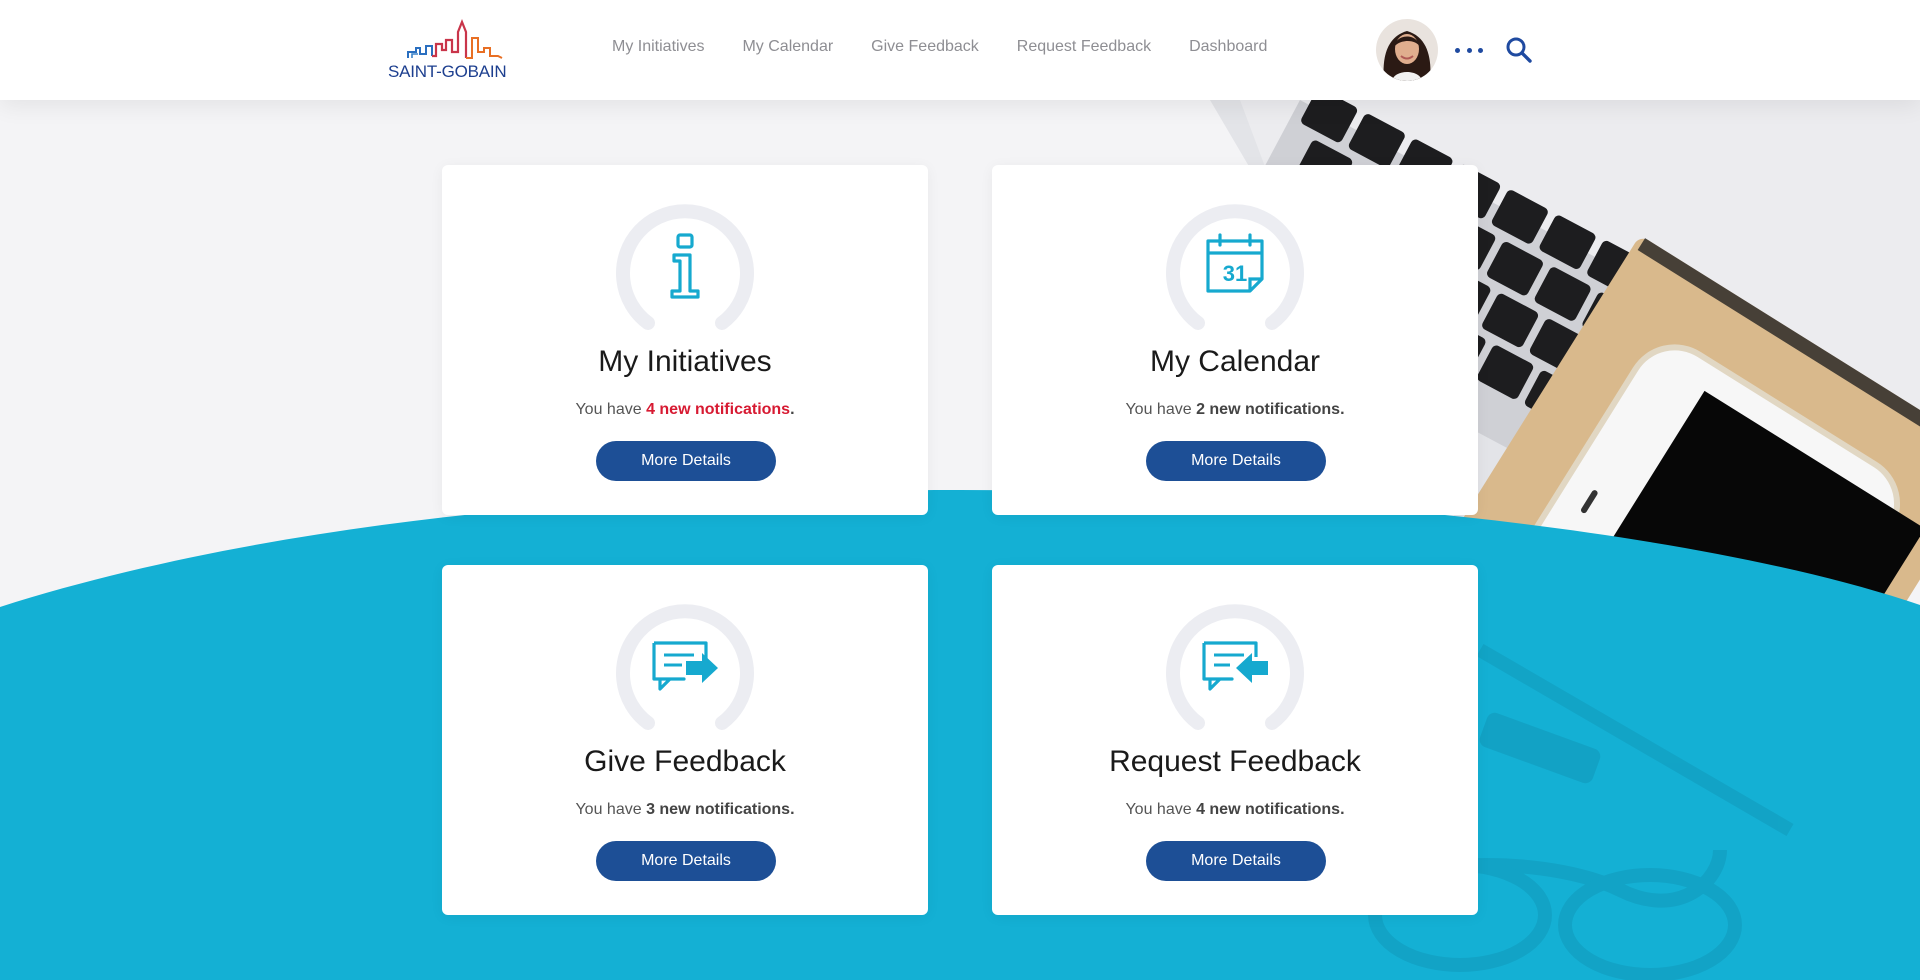  What do you see at coordinates (685, 267) in the screenshot?
I see `info-icon` at bounding box center [685, 267].